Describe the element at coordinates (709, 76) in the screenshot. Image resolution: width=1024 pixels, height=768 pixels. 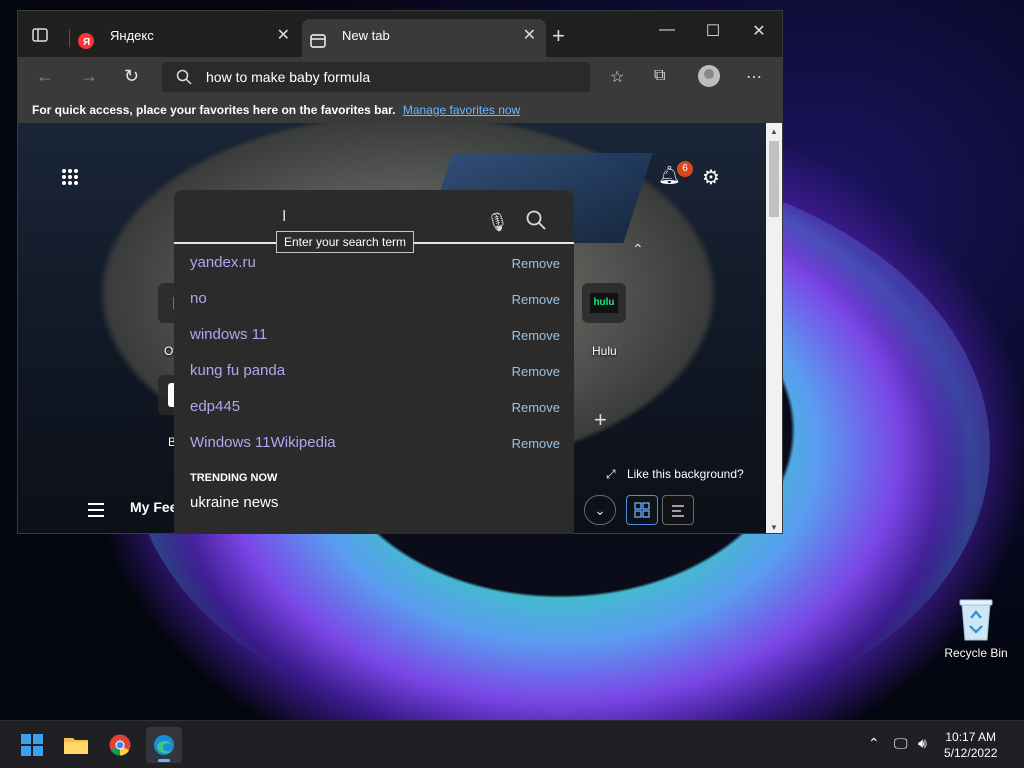
I see `profile-avatar` at that location.